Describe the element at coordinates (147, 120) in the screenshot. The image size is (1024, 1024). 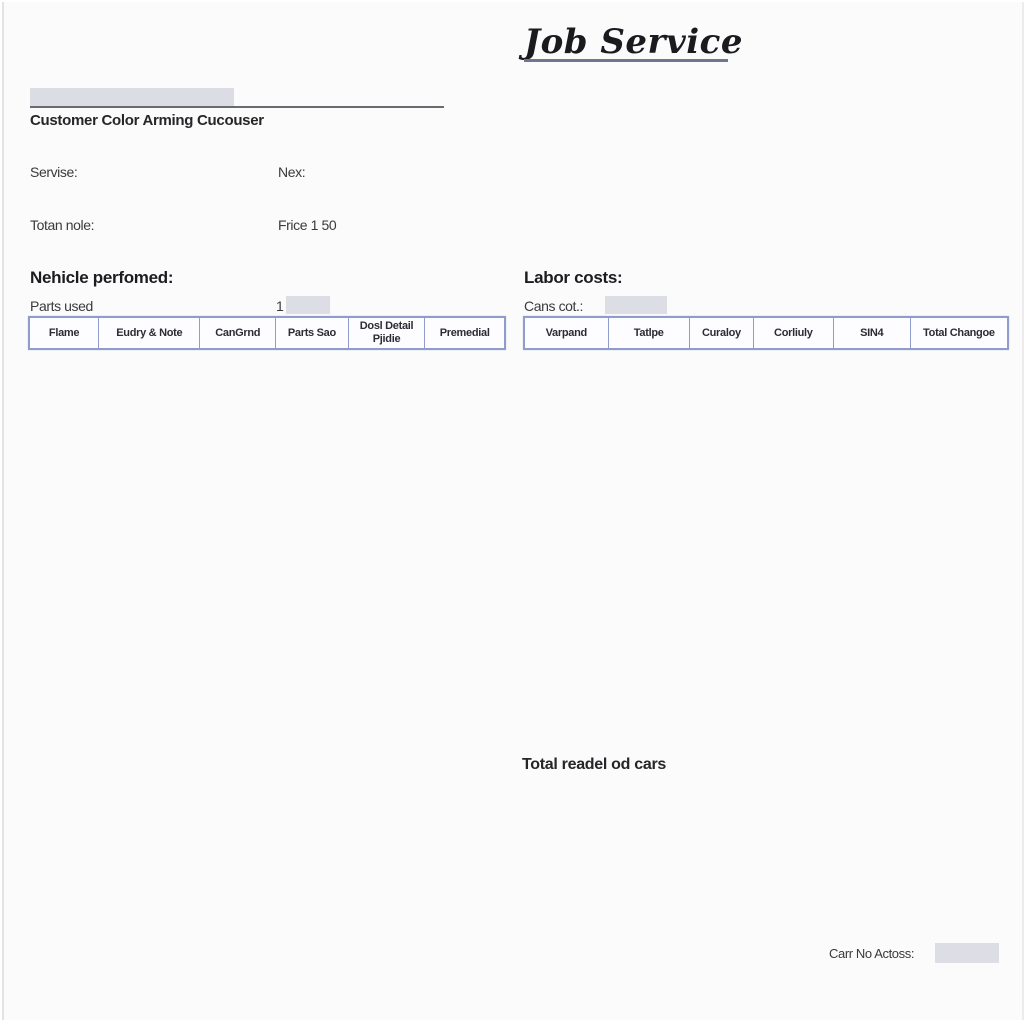
I see `customer-line: Customer Color Arming Cucouser` at that location.